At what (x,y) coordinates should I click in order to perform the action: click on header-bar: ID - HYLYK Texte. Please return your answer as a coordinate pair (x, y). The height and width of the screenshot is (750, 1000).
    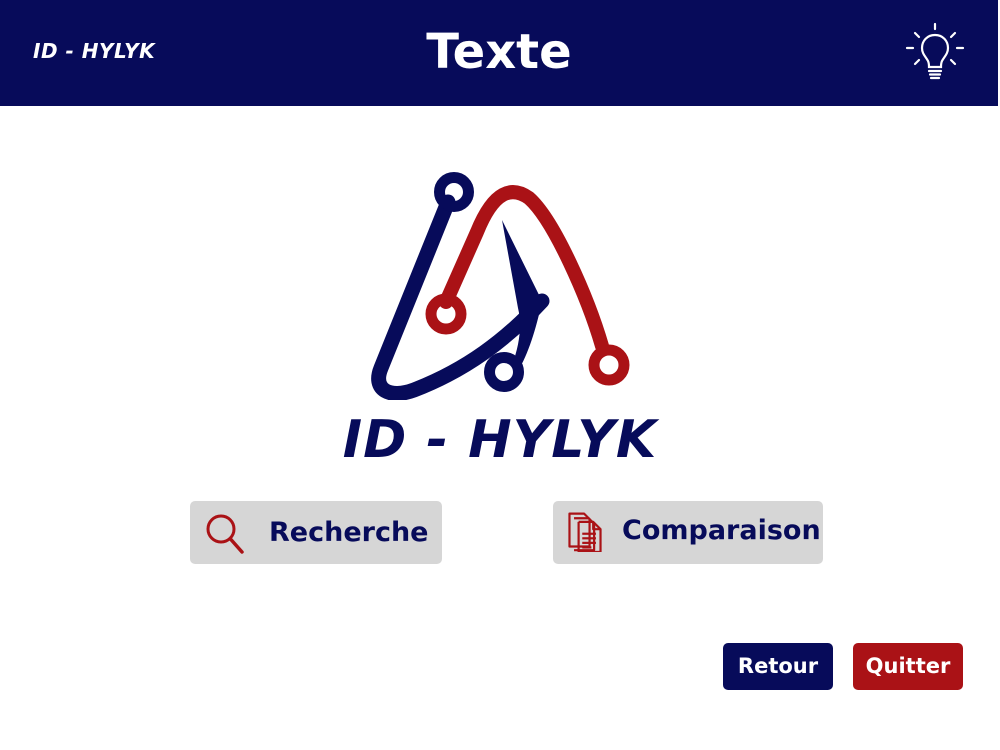
    Looking at the image, I should click on (499, 53).